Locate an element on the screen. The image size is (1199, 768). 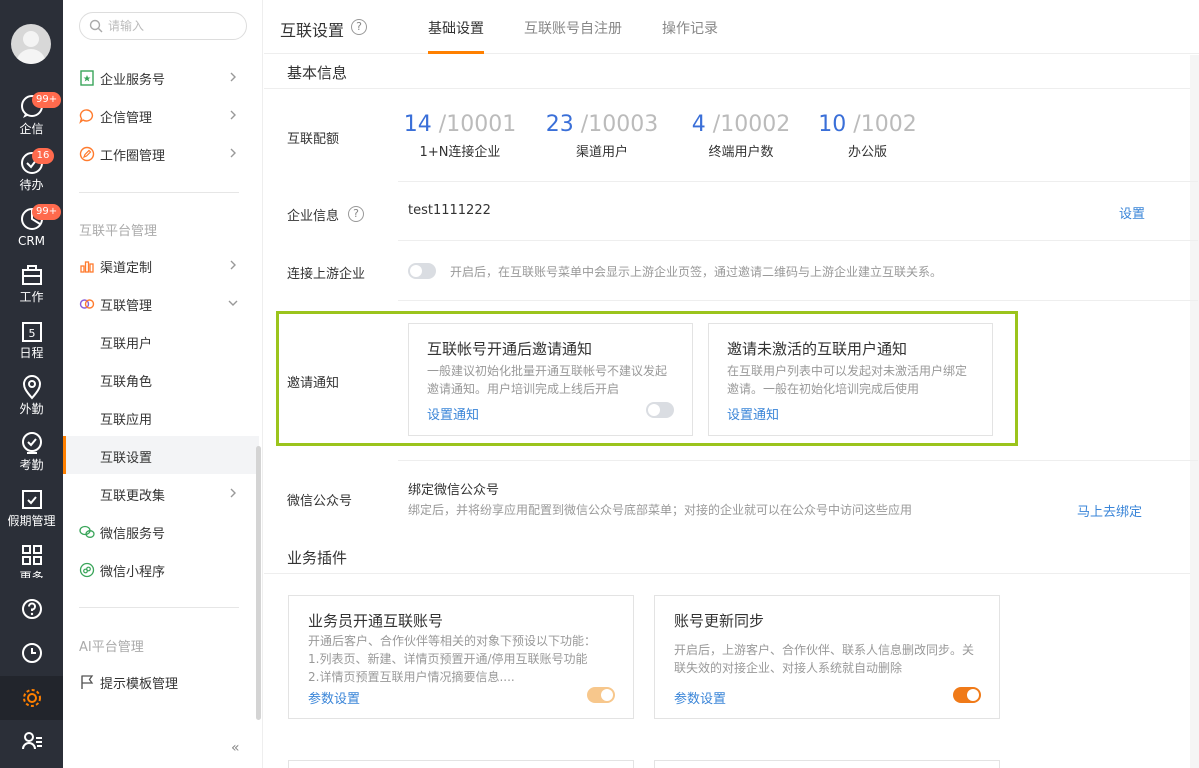
rail-settings is located at coordinates (31, 698).